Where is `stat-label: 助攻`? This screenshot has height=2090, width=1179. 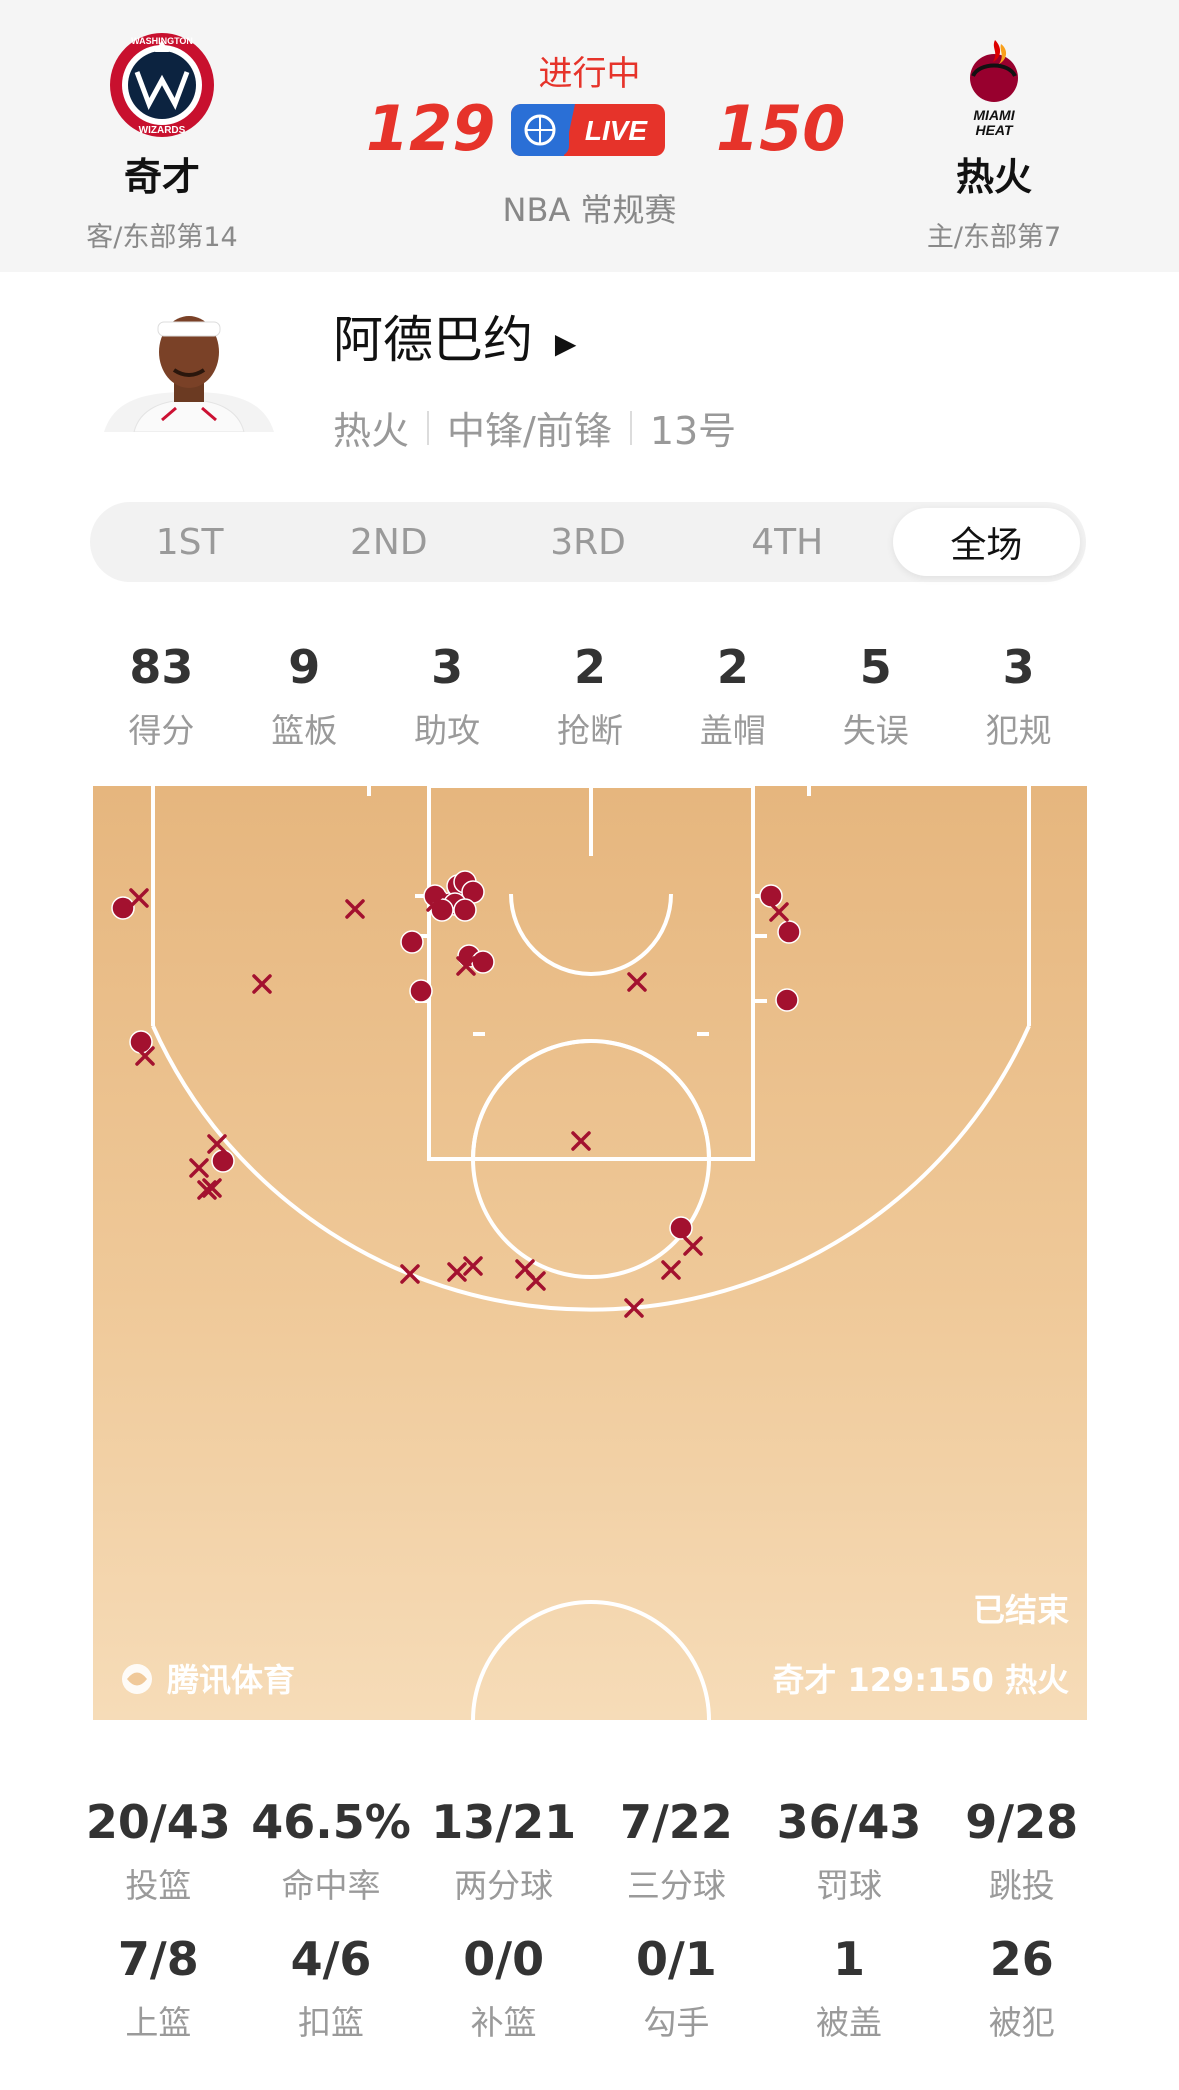
stat-label: 助攻 is located at coordinates (447, 730).